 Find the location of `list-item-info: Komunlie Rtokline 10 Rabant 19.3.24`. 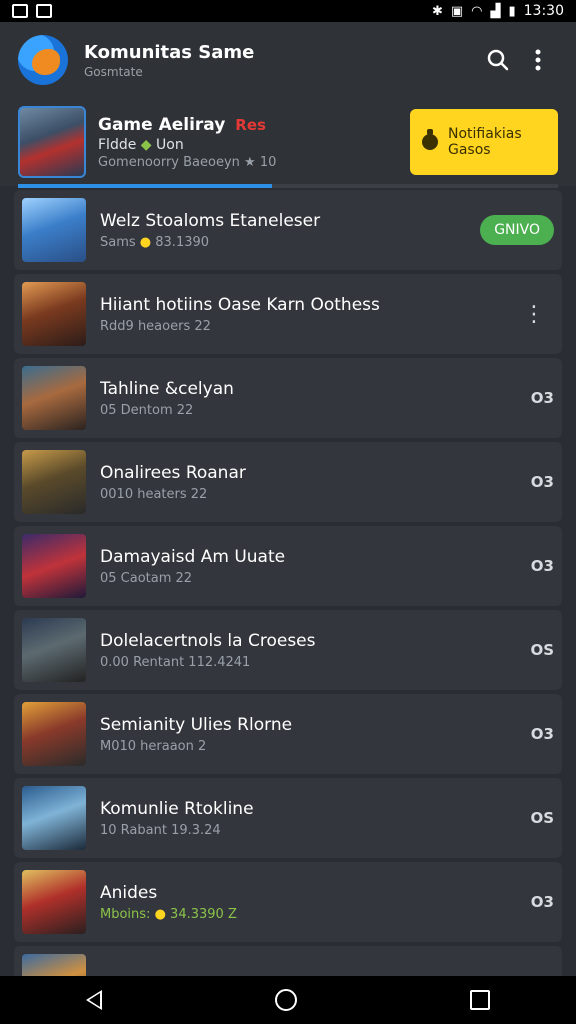

list-item-info: Komunlie Rtokline 10 Rabant 19.3.24 is located at coordinates (297, 818).